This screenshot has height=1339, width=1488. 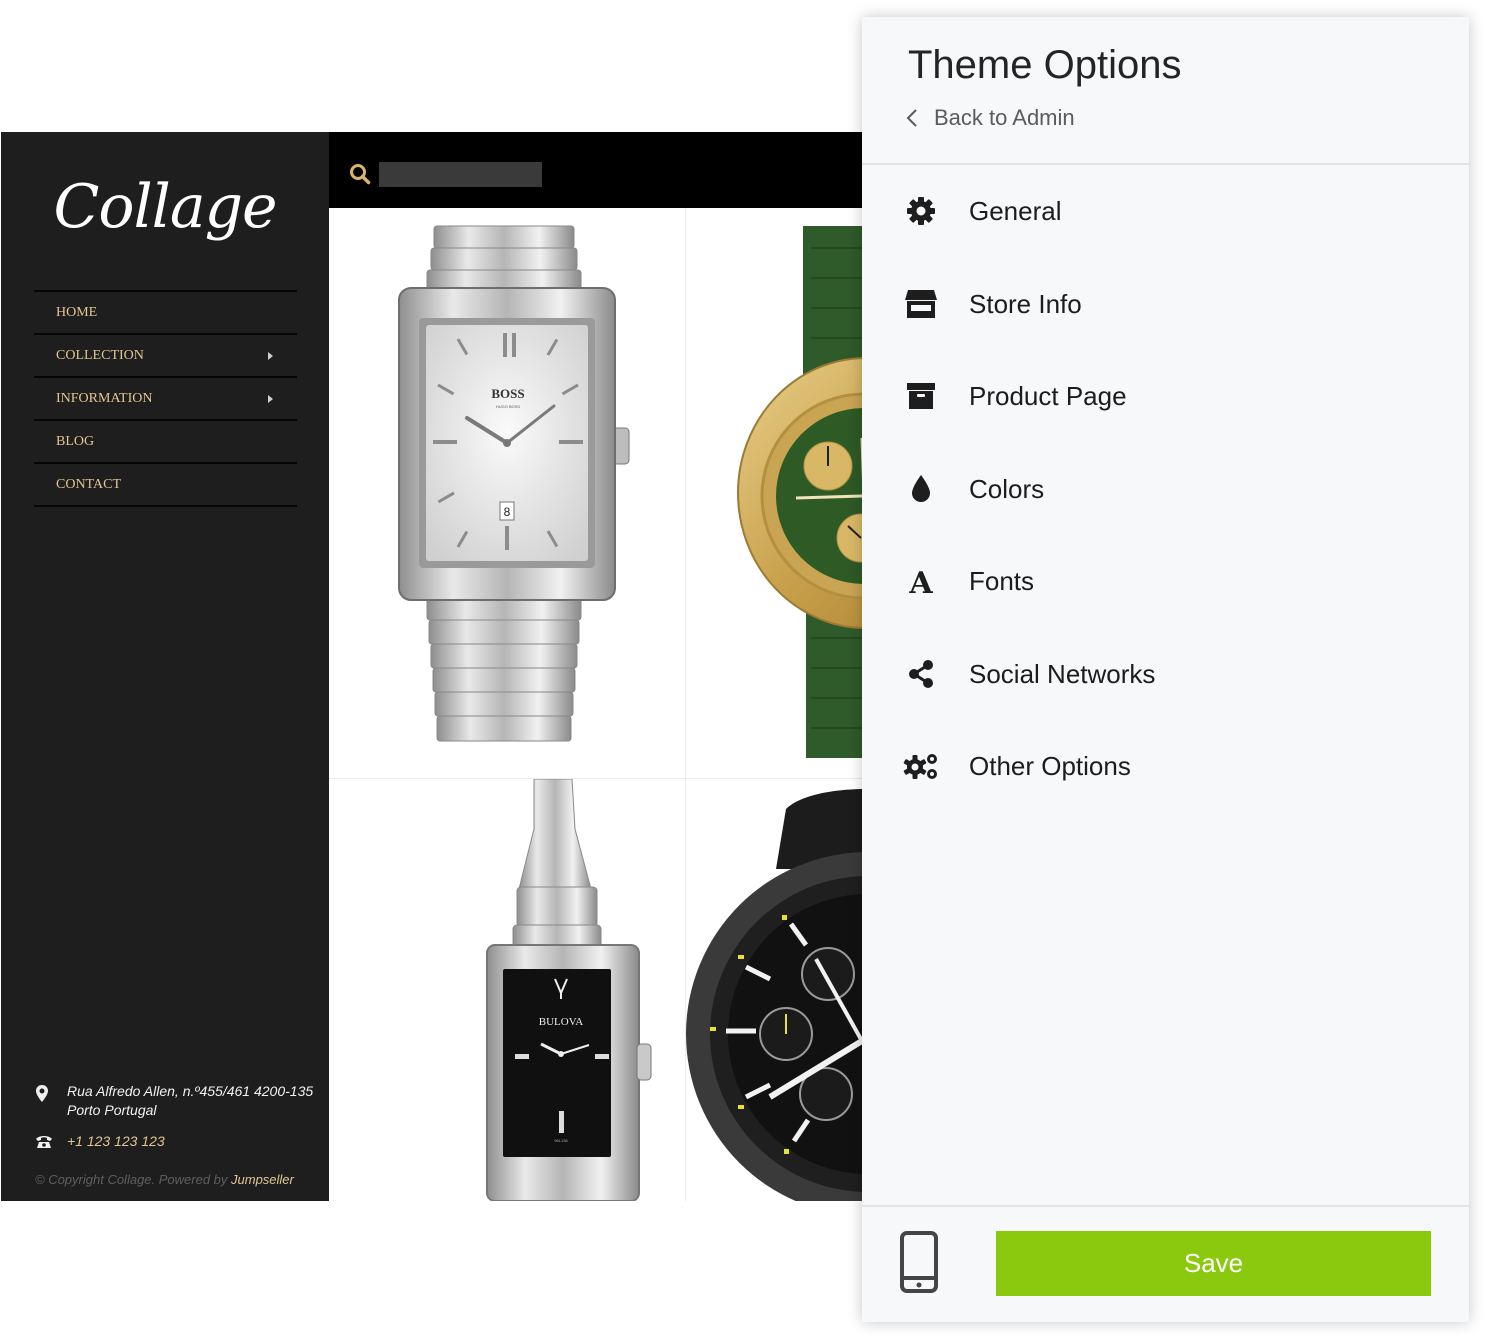 What do you see at coordinates (165, 484) in the screenshot?
I see `nav-item-contact: CONTACT` at bounding box center [165, 484].